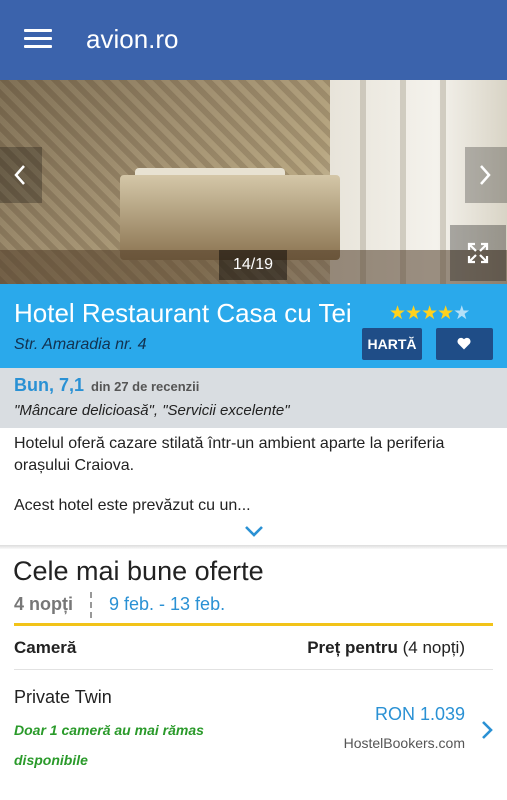  Describe the element at coordinates (80, 344) in the screenshot. I see `hotel-address: Str. Amaradia nr. 4` at that location.